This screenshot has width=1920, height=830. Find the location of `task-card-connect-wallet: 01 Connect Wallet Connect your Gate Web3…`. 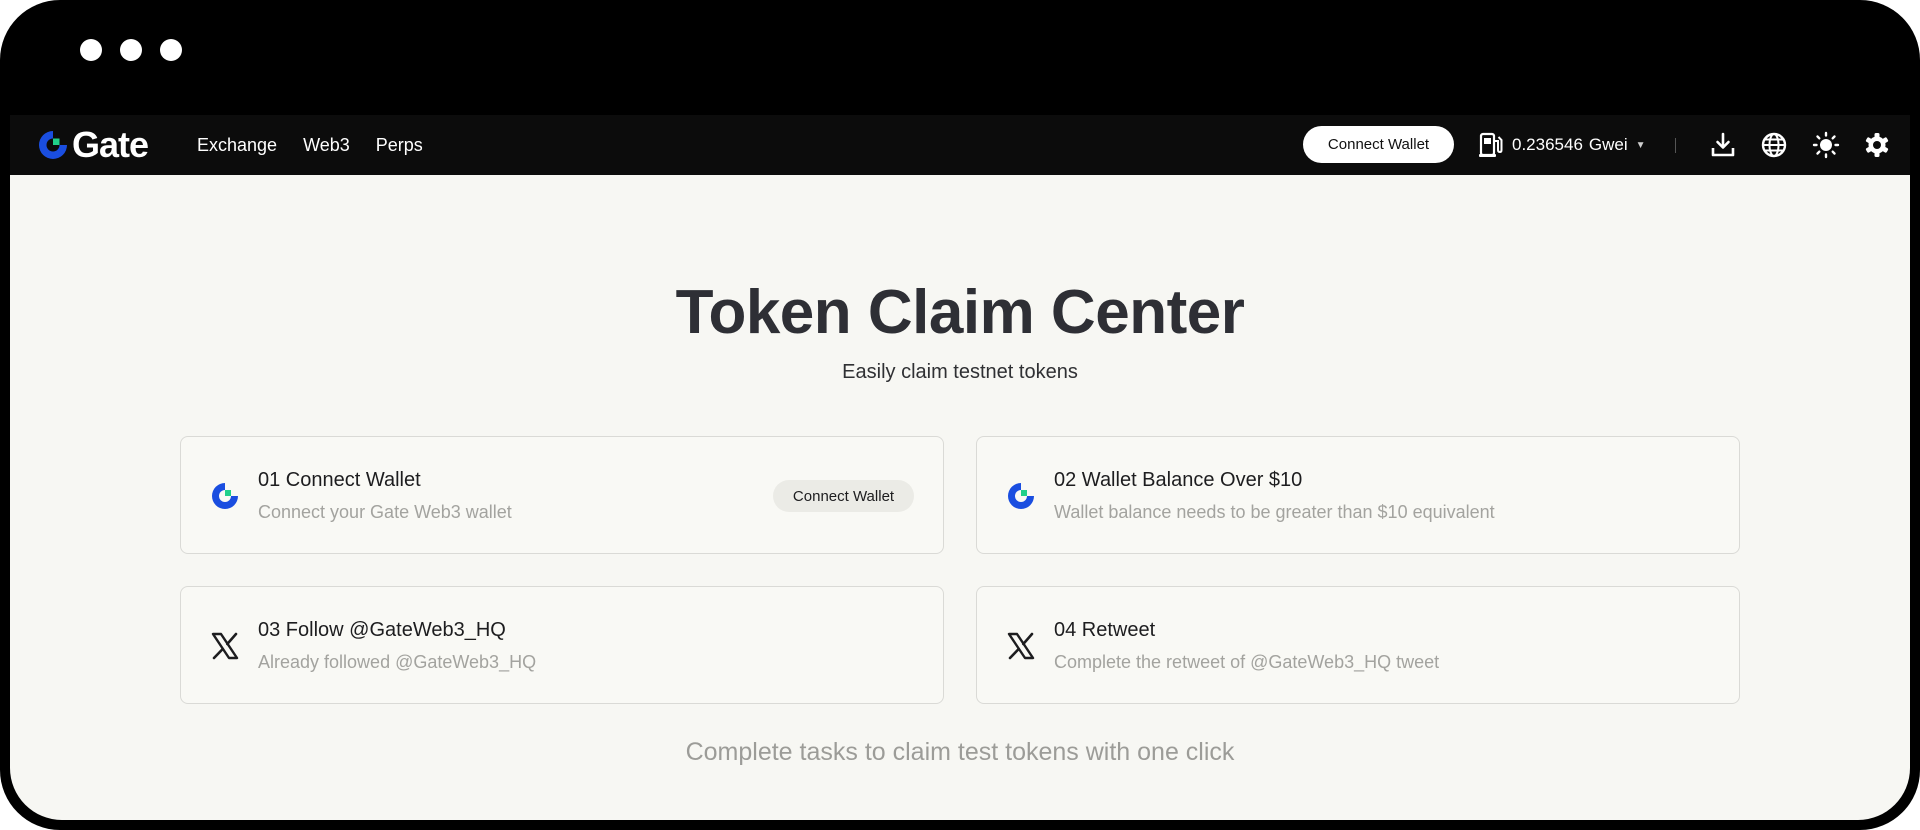

task-card-connect-wallet: 01 Connect Wallet Connect your Gate Web3… is located at coordinates (562, 495).